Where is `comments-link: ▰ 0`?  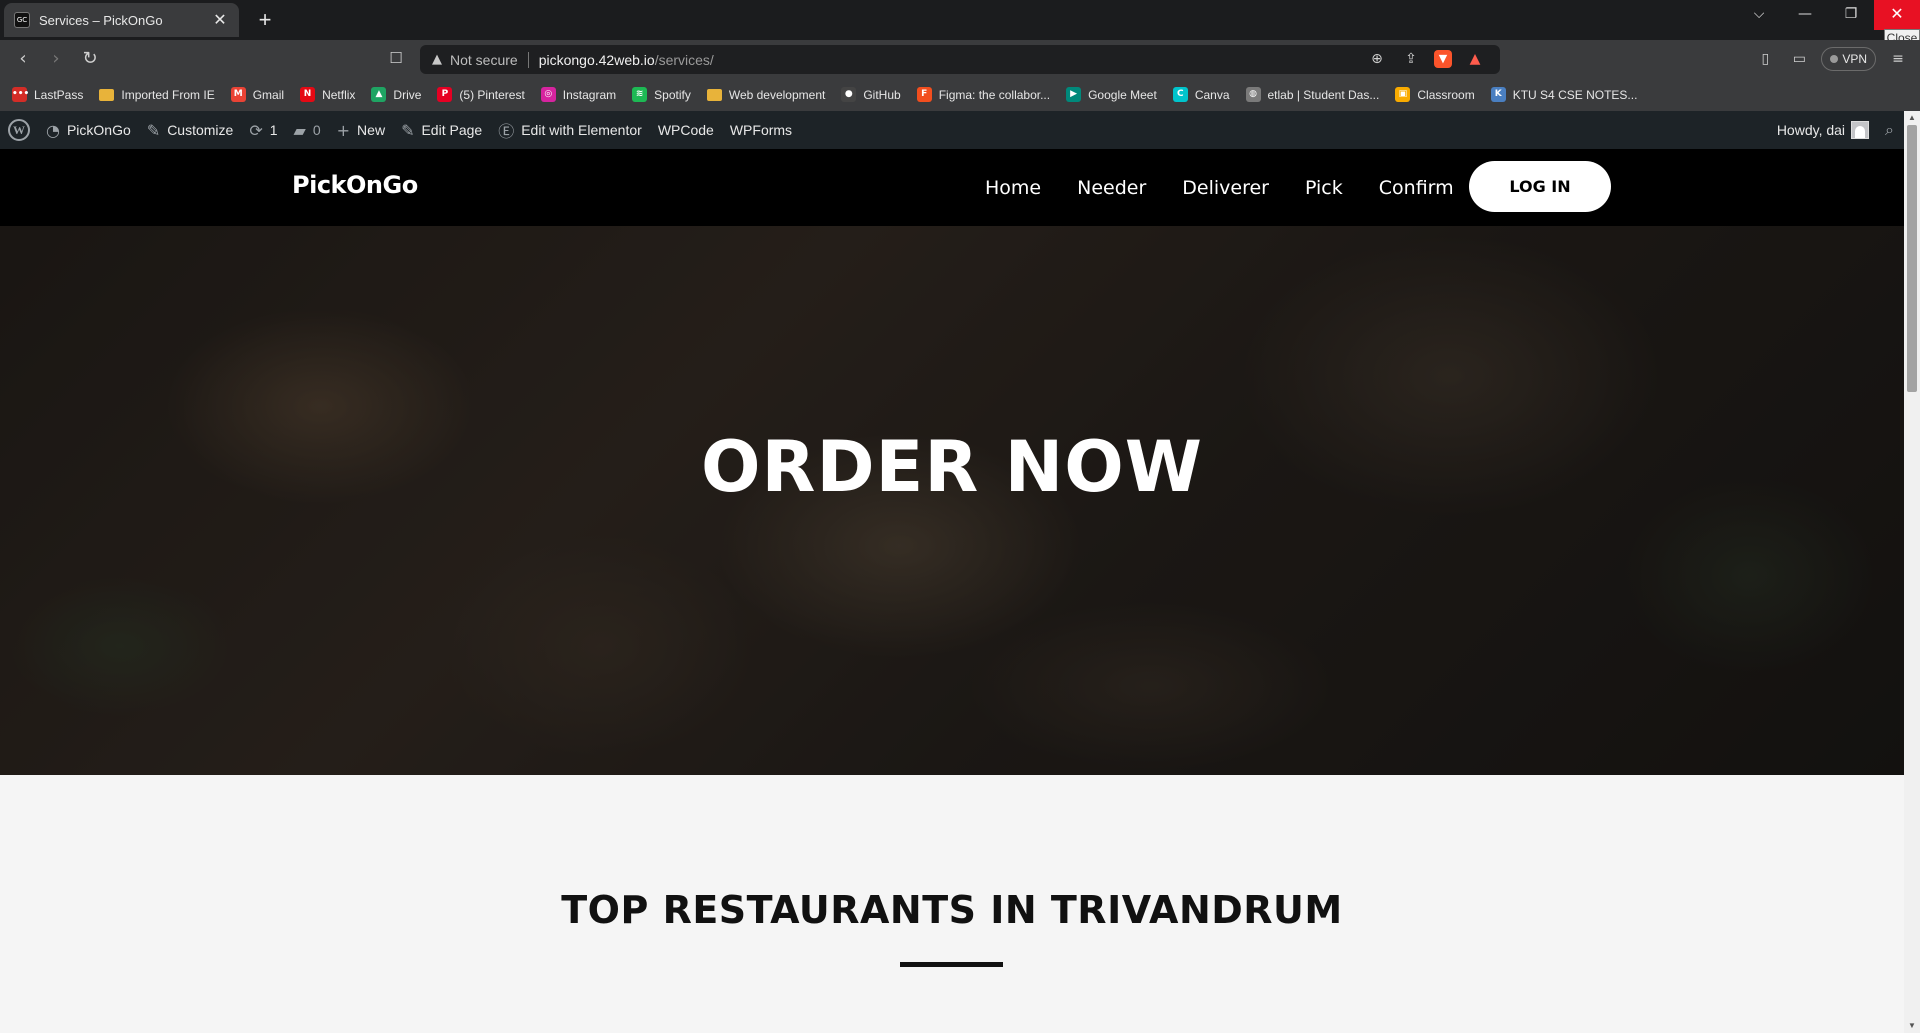
comments-link: ▰ 0 is located at coordinates (307, 130).